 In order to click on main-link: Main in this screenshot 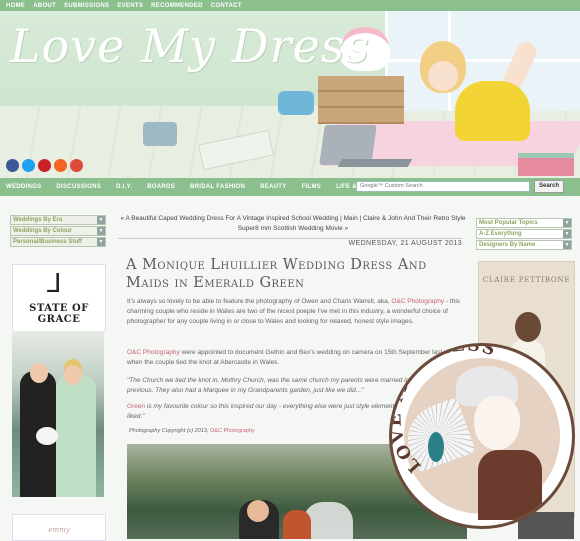, I will do `click(351, 218)`.